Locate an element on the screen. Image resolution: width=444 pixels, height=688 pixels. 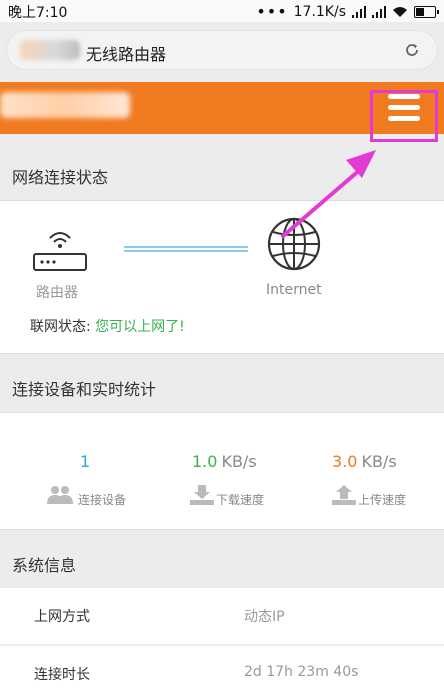
router-icon is located at coordinates (60, 251).